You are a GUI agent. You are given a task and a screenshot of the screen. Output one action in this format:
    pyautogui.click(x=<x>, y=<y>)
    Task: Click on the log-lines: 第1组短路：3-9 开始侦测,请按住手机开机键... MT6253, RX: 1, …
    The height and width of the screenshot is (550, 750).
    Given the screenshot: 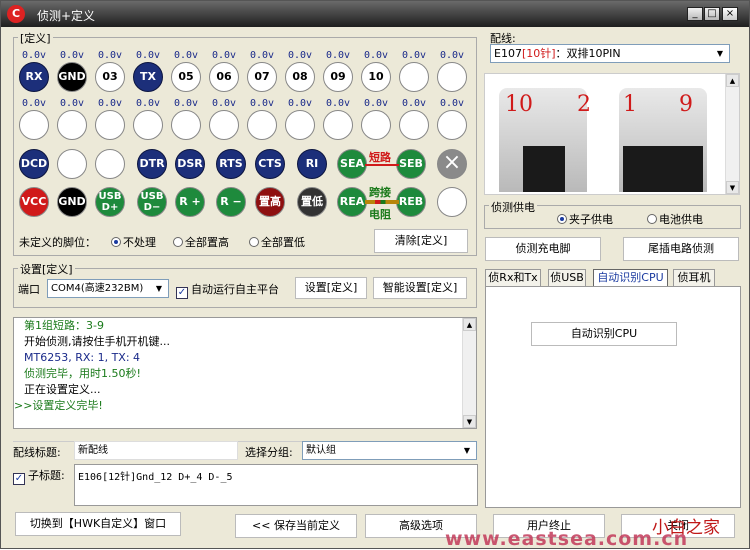 What is the action you would take?
    pyautogui.click(x=238, y=366)
    